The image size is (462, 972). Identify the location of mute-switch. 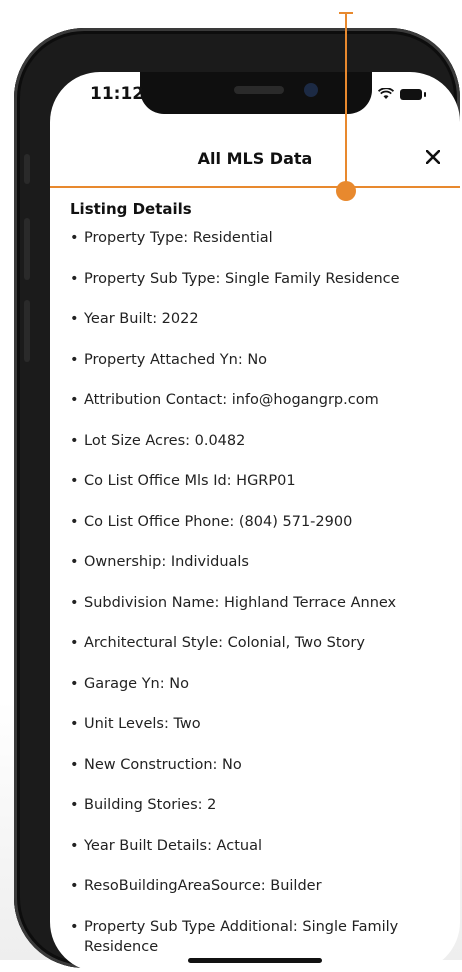
(27, 169).